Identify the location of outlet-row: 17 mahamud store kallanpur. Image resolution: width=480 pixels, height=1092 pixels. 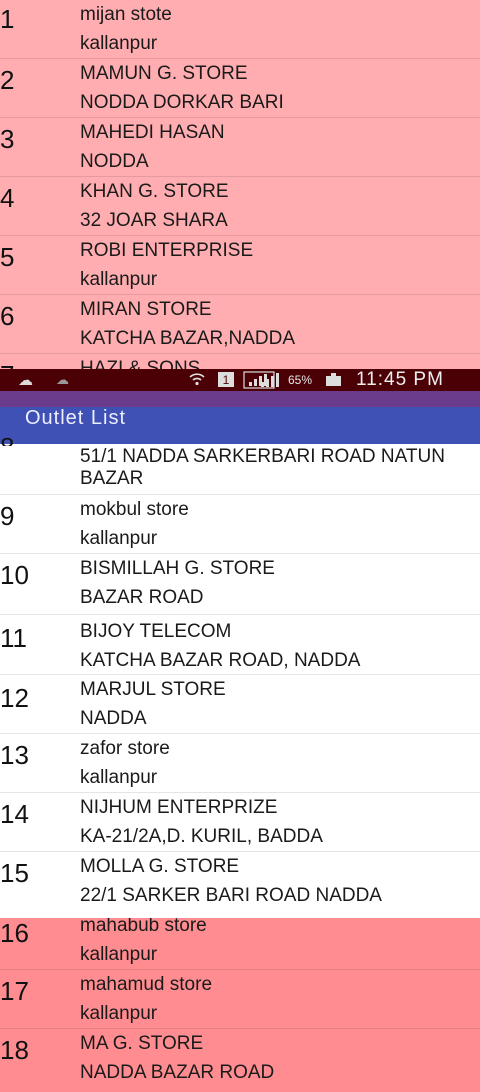
(240, 999).